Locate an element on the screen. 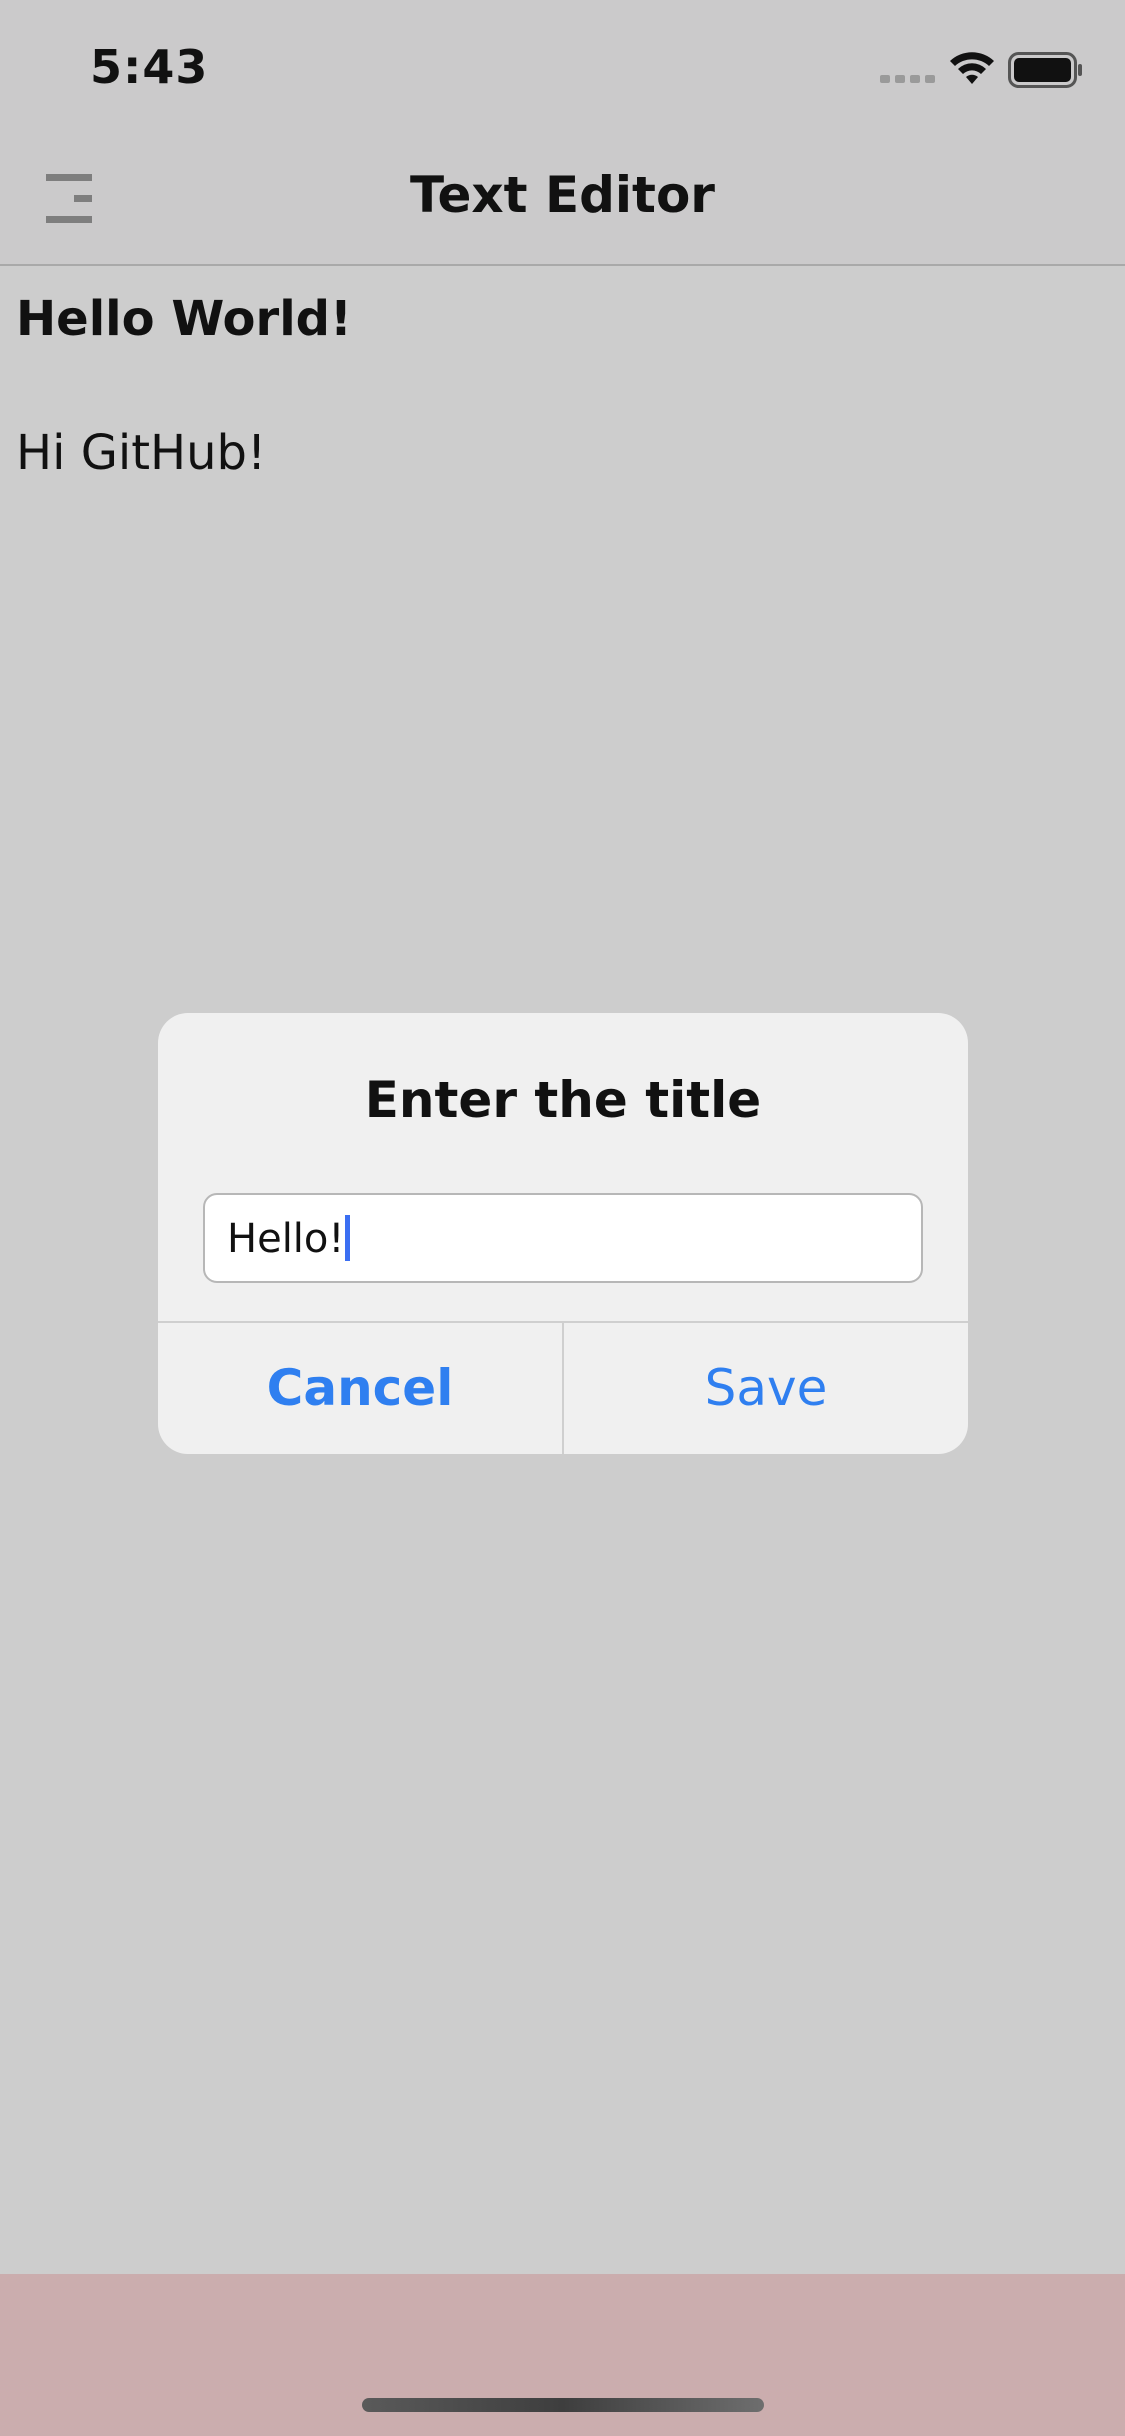 The height and width of the screenshot is (2436, 1125). title-input-value: Hello! is located at coordinates (289, 1238).